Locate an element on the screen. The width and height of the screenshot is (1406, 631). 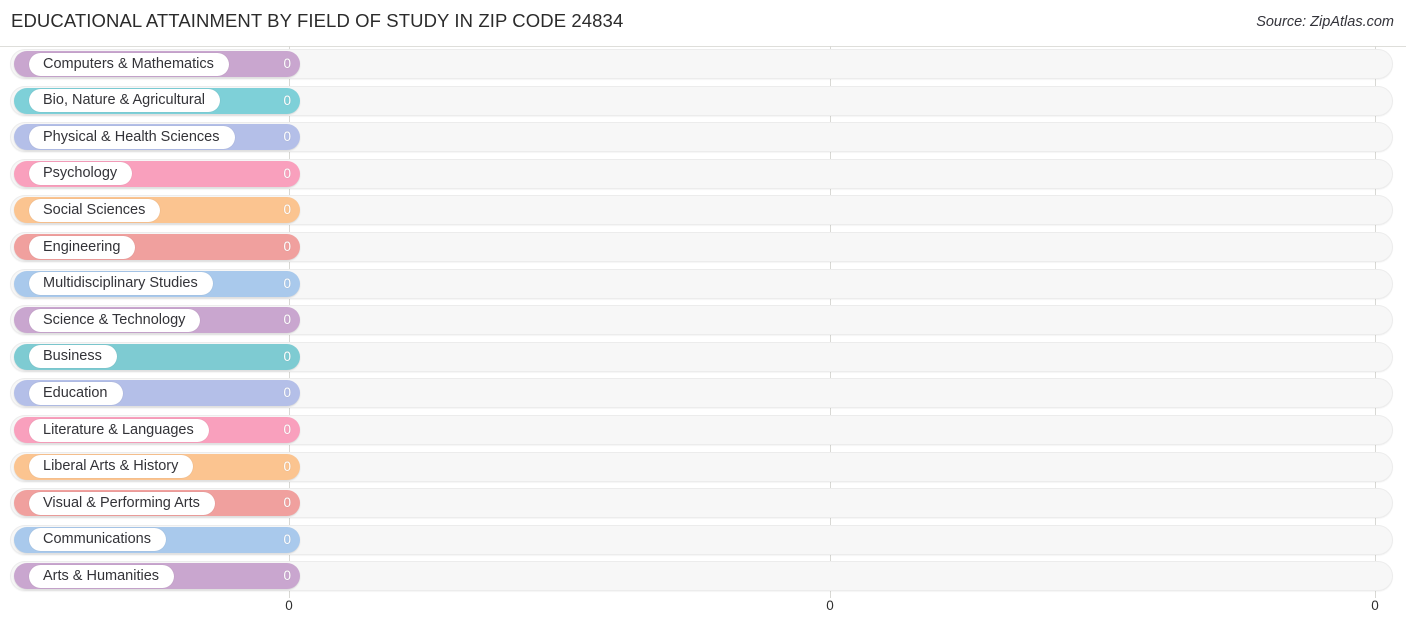
bar-row: 0 Arts & Humanities is located at coordinates (703, 576).